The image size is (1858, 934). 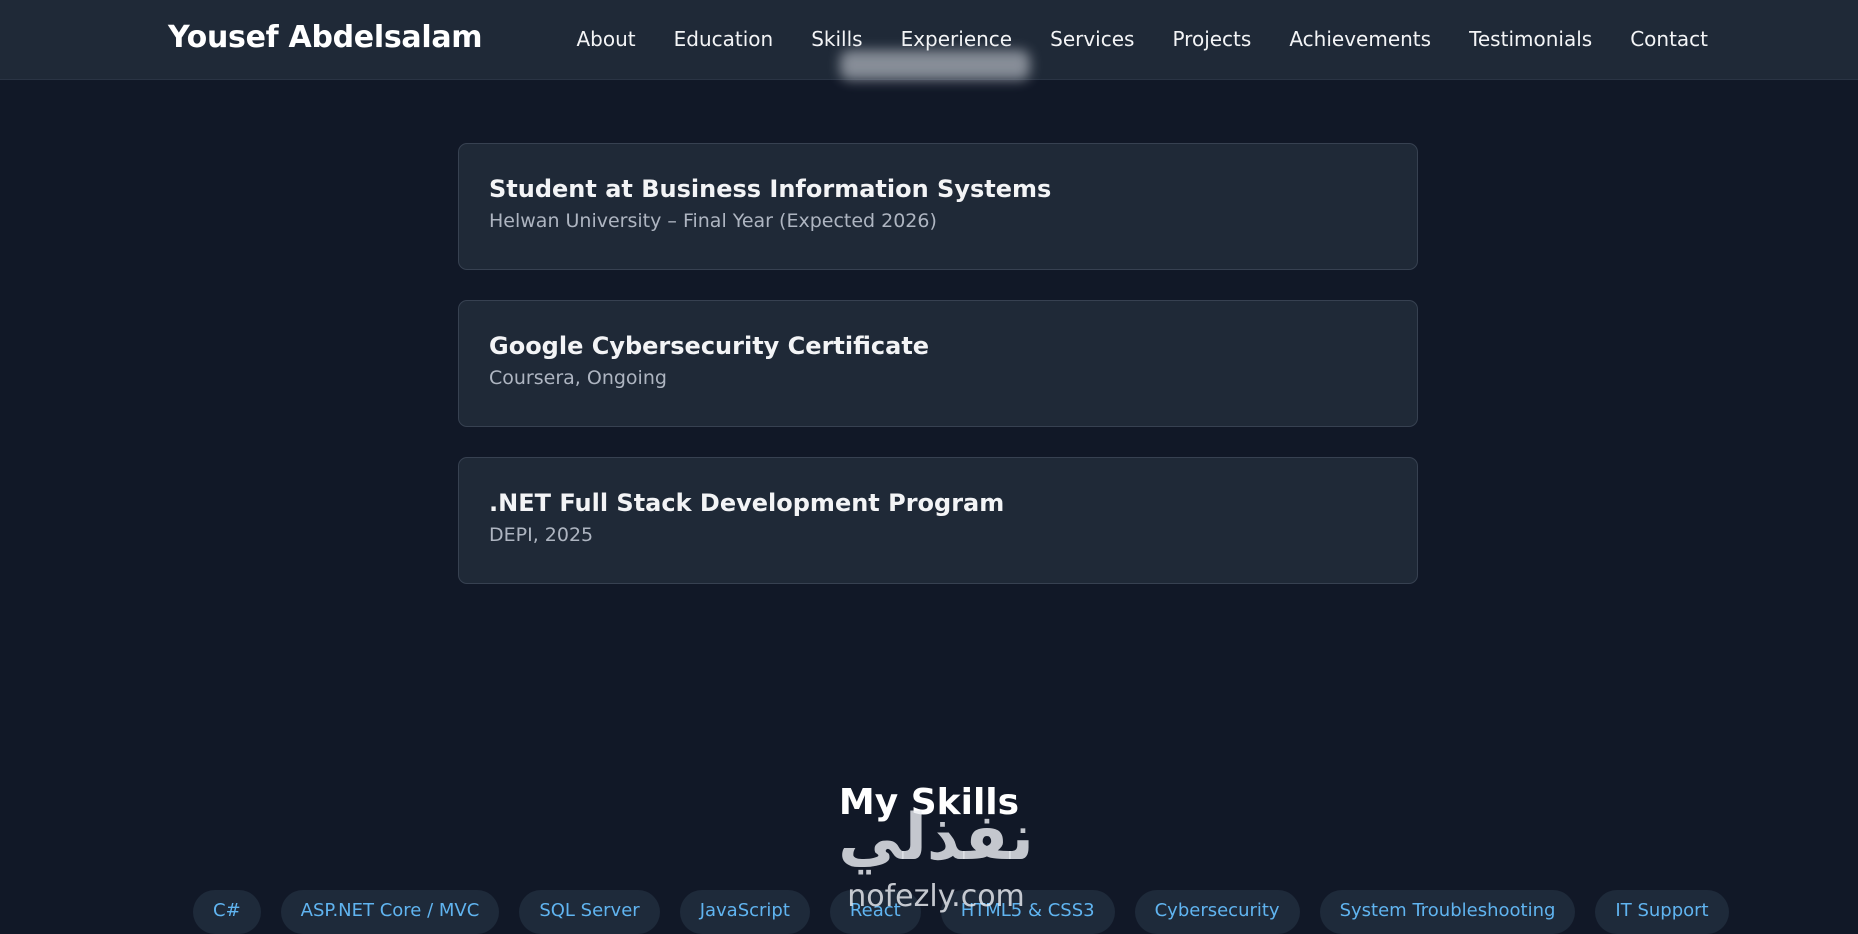 What do you see at coordinates (1211, 39) in the screenshot?
I see `nav-link-projects: Projects` at bounding box center [1211, 39].